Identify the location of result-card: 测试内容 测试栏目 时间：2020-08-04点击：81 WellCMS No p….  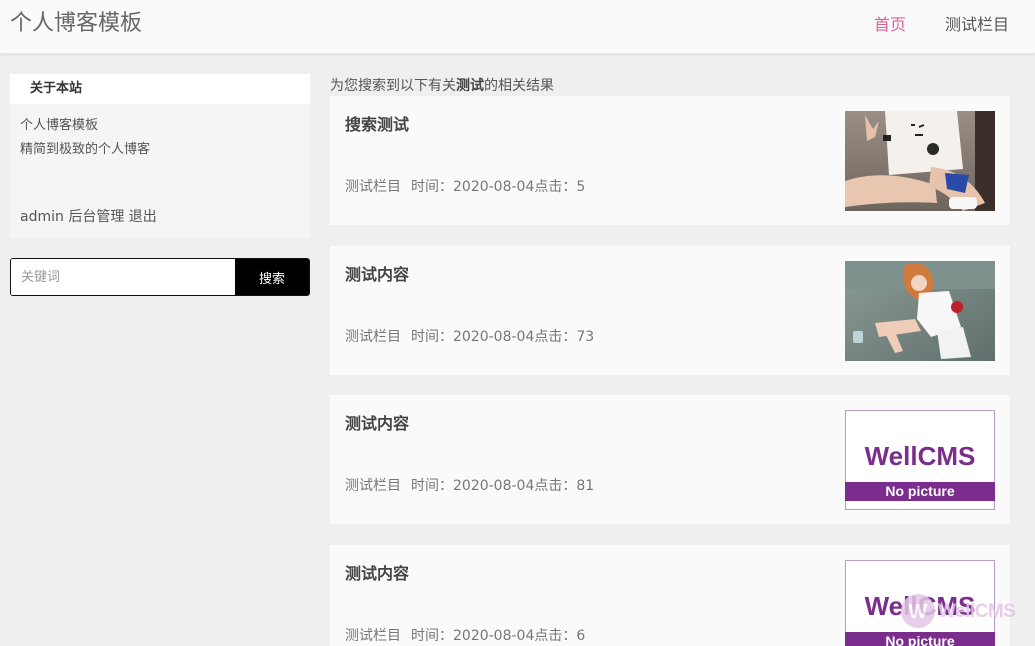
(670, 459).